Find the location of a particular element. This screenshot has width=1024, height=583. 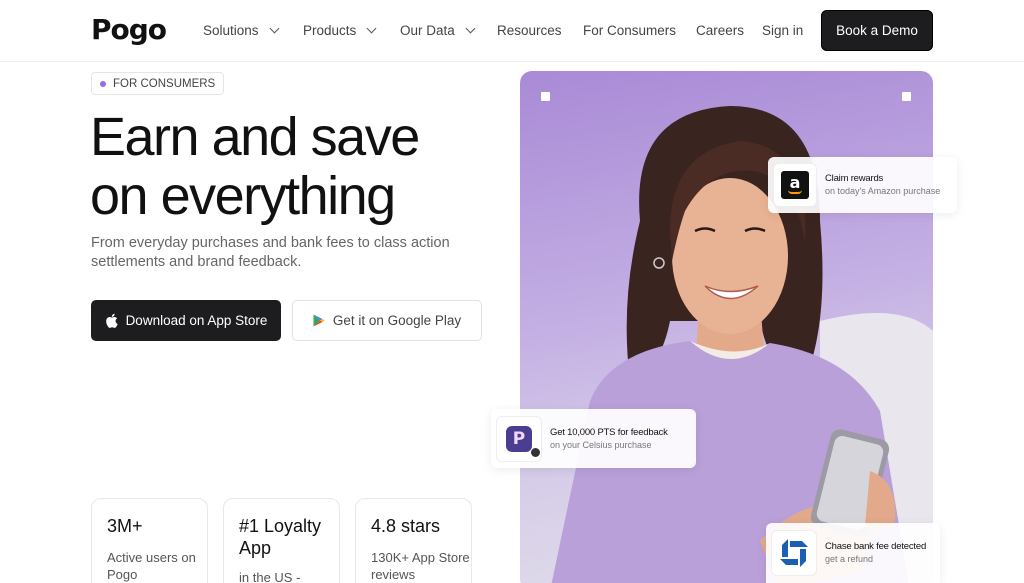

nav-sign-in-label: Sign in is located at coordinates (783, 30).